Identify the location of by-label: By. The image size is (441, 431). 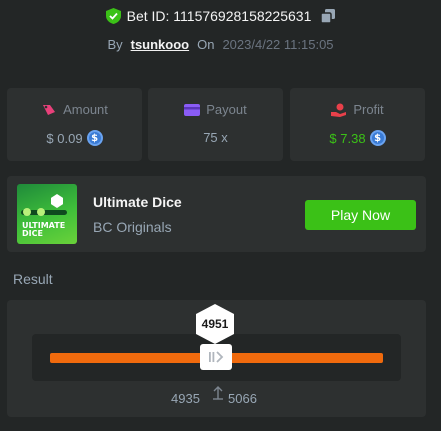
(115, 44).